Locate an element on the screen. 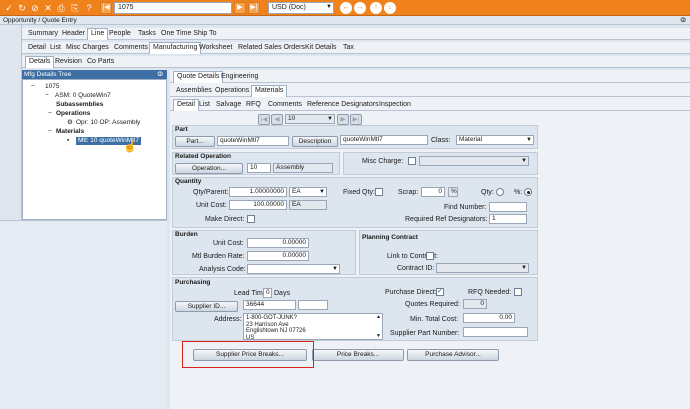  supplier-name-field is located at coordinates (313, 305).